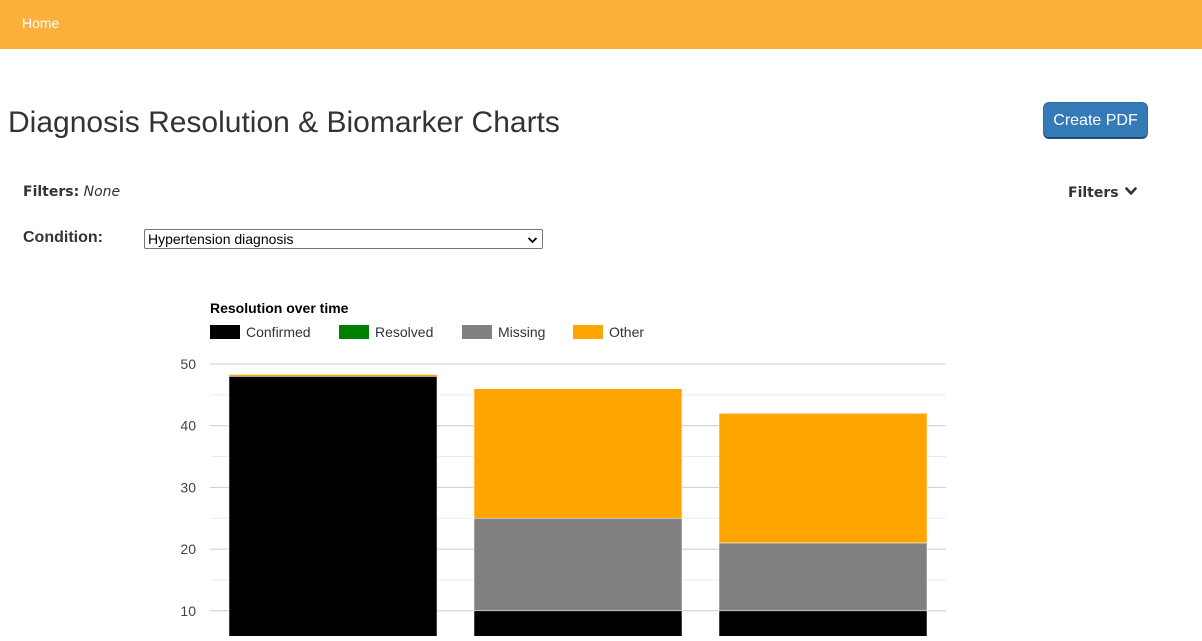 This screenshot has height=641, width=1202. What do you see at coordinates (188, 487) in the screenshot?
I see `y-tick-label: 30` at bounding box center [188, 487].